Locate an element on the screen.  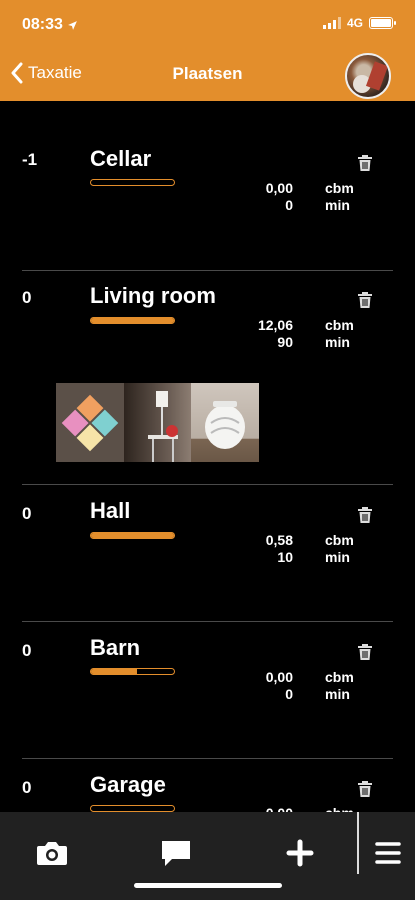
room-name: Garage is located at coordinates (128, 784).